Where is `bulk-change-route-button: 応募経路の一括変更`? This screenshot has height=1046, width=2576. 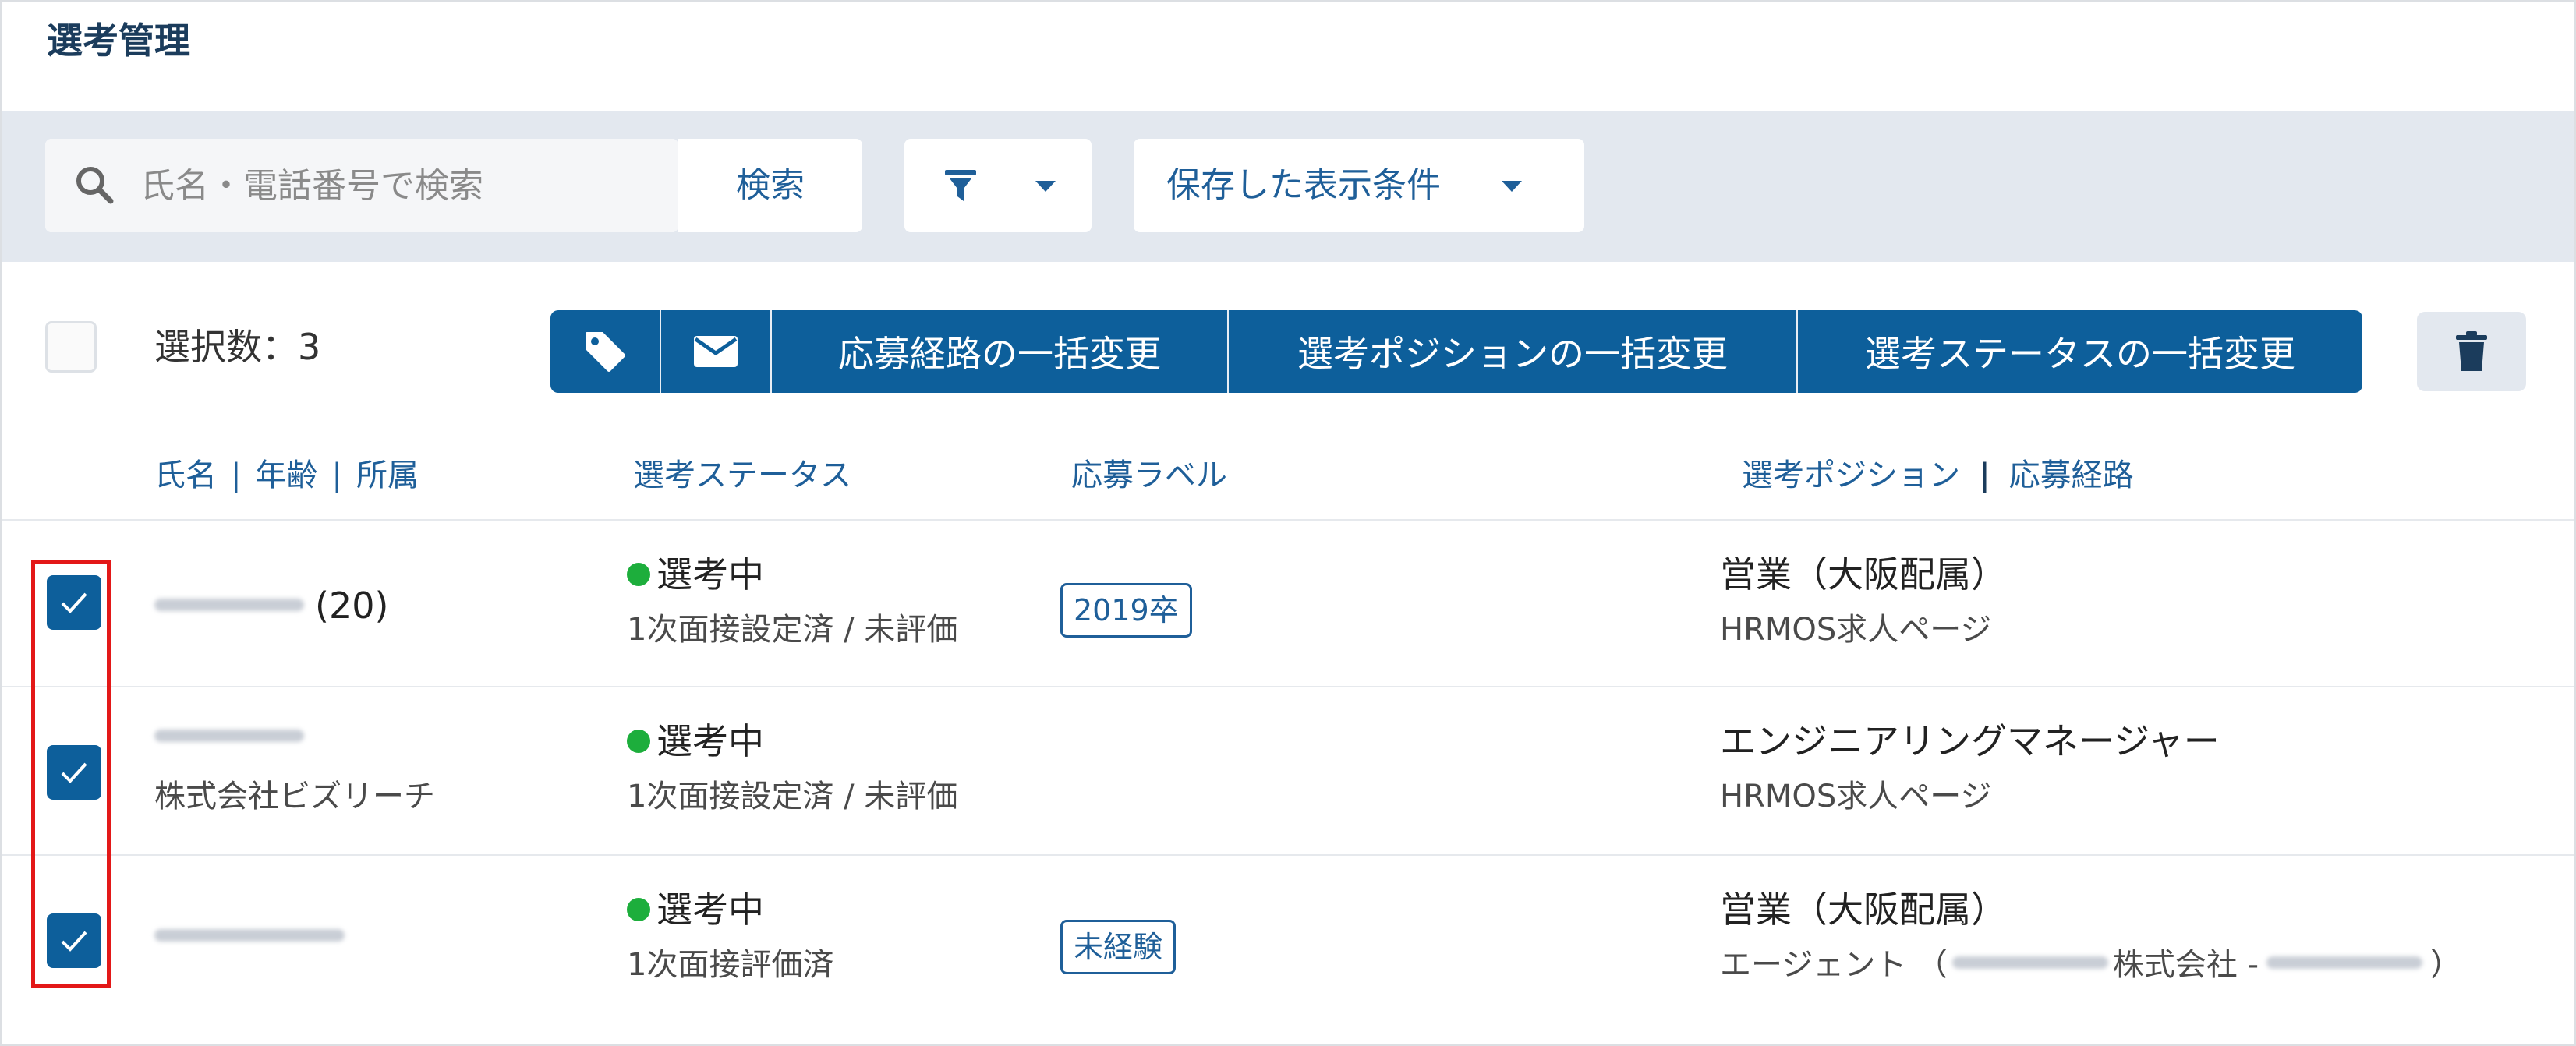
bulk-change-route-button: 応募経路の一括変更 is located at coordinates (1000, 351).